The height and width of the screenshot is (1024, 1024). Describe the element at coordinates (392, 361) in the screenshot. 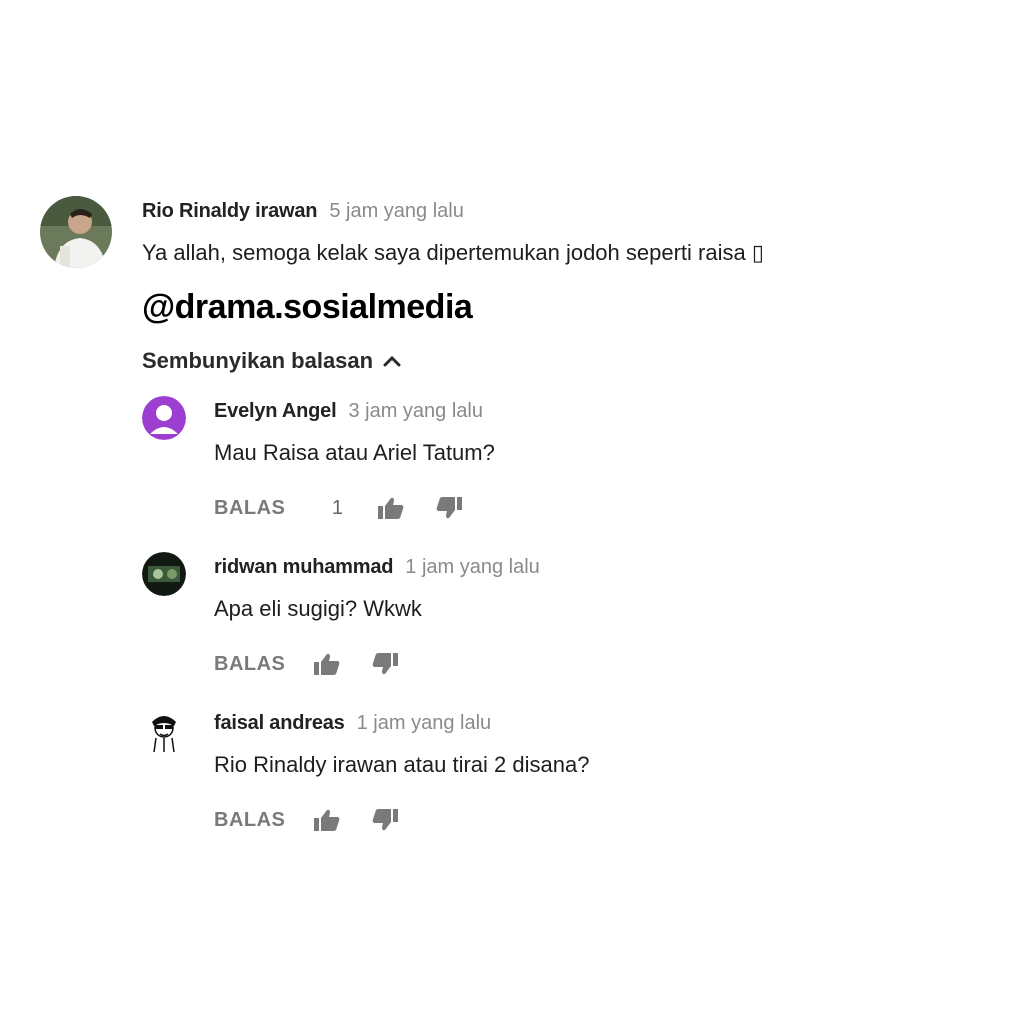

I see `chevron-up-icon` at that location.